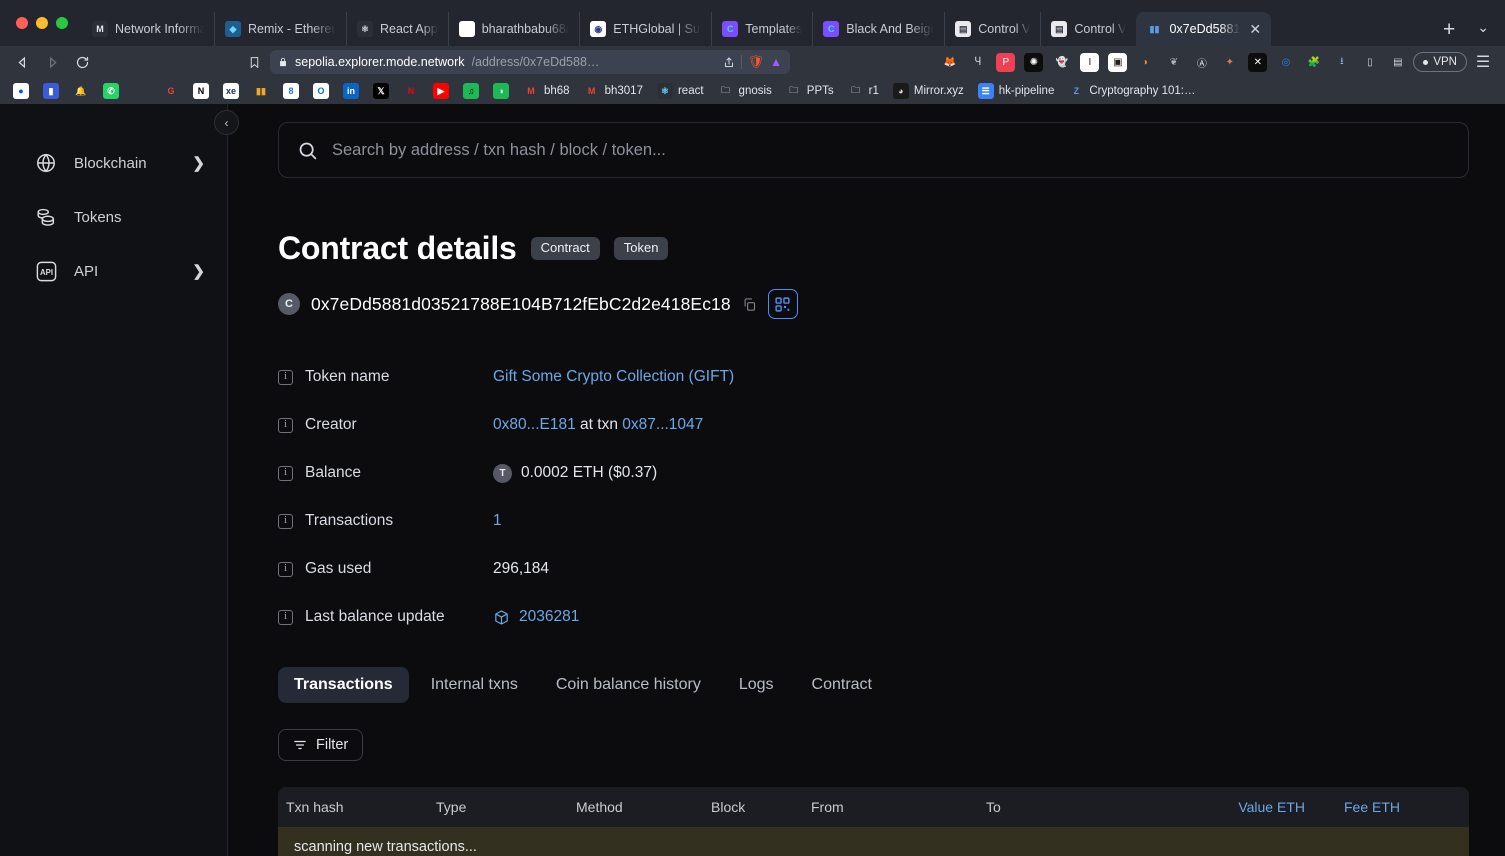 Image resolution: width=1505 pixels, height=856 pixels. What do you see at coordinates (534, 424) in the screenshot?
I see `creator-address-link: 0x80...E181` at bounding box center [534, 424].